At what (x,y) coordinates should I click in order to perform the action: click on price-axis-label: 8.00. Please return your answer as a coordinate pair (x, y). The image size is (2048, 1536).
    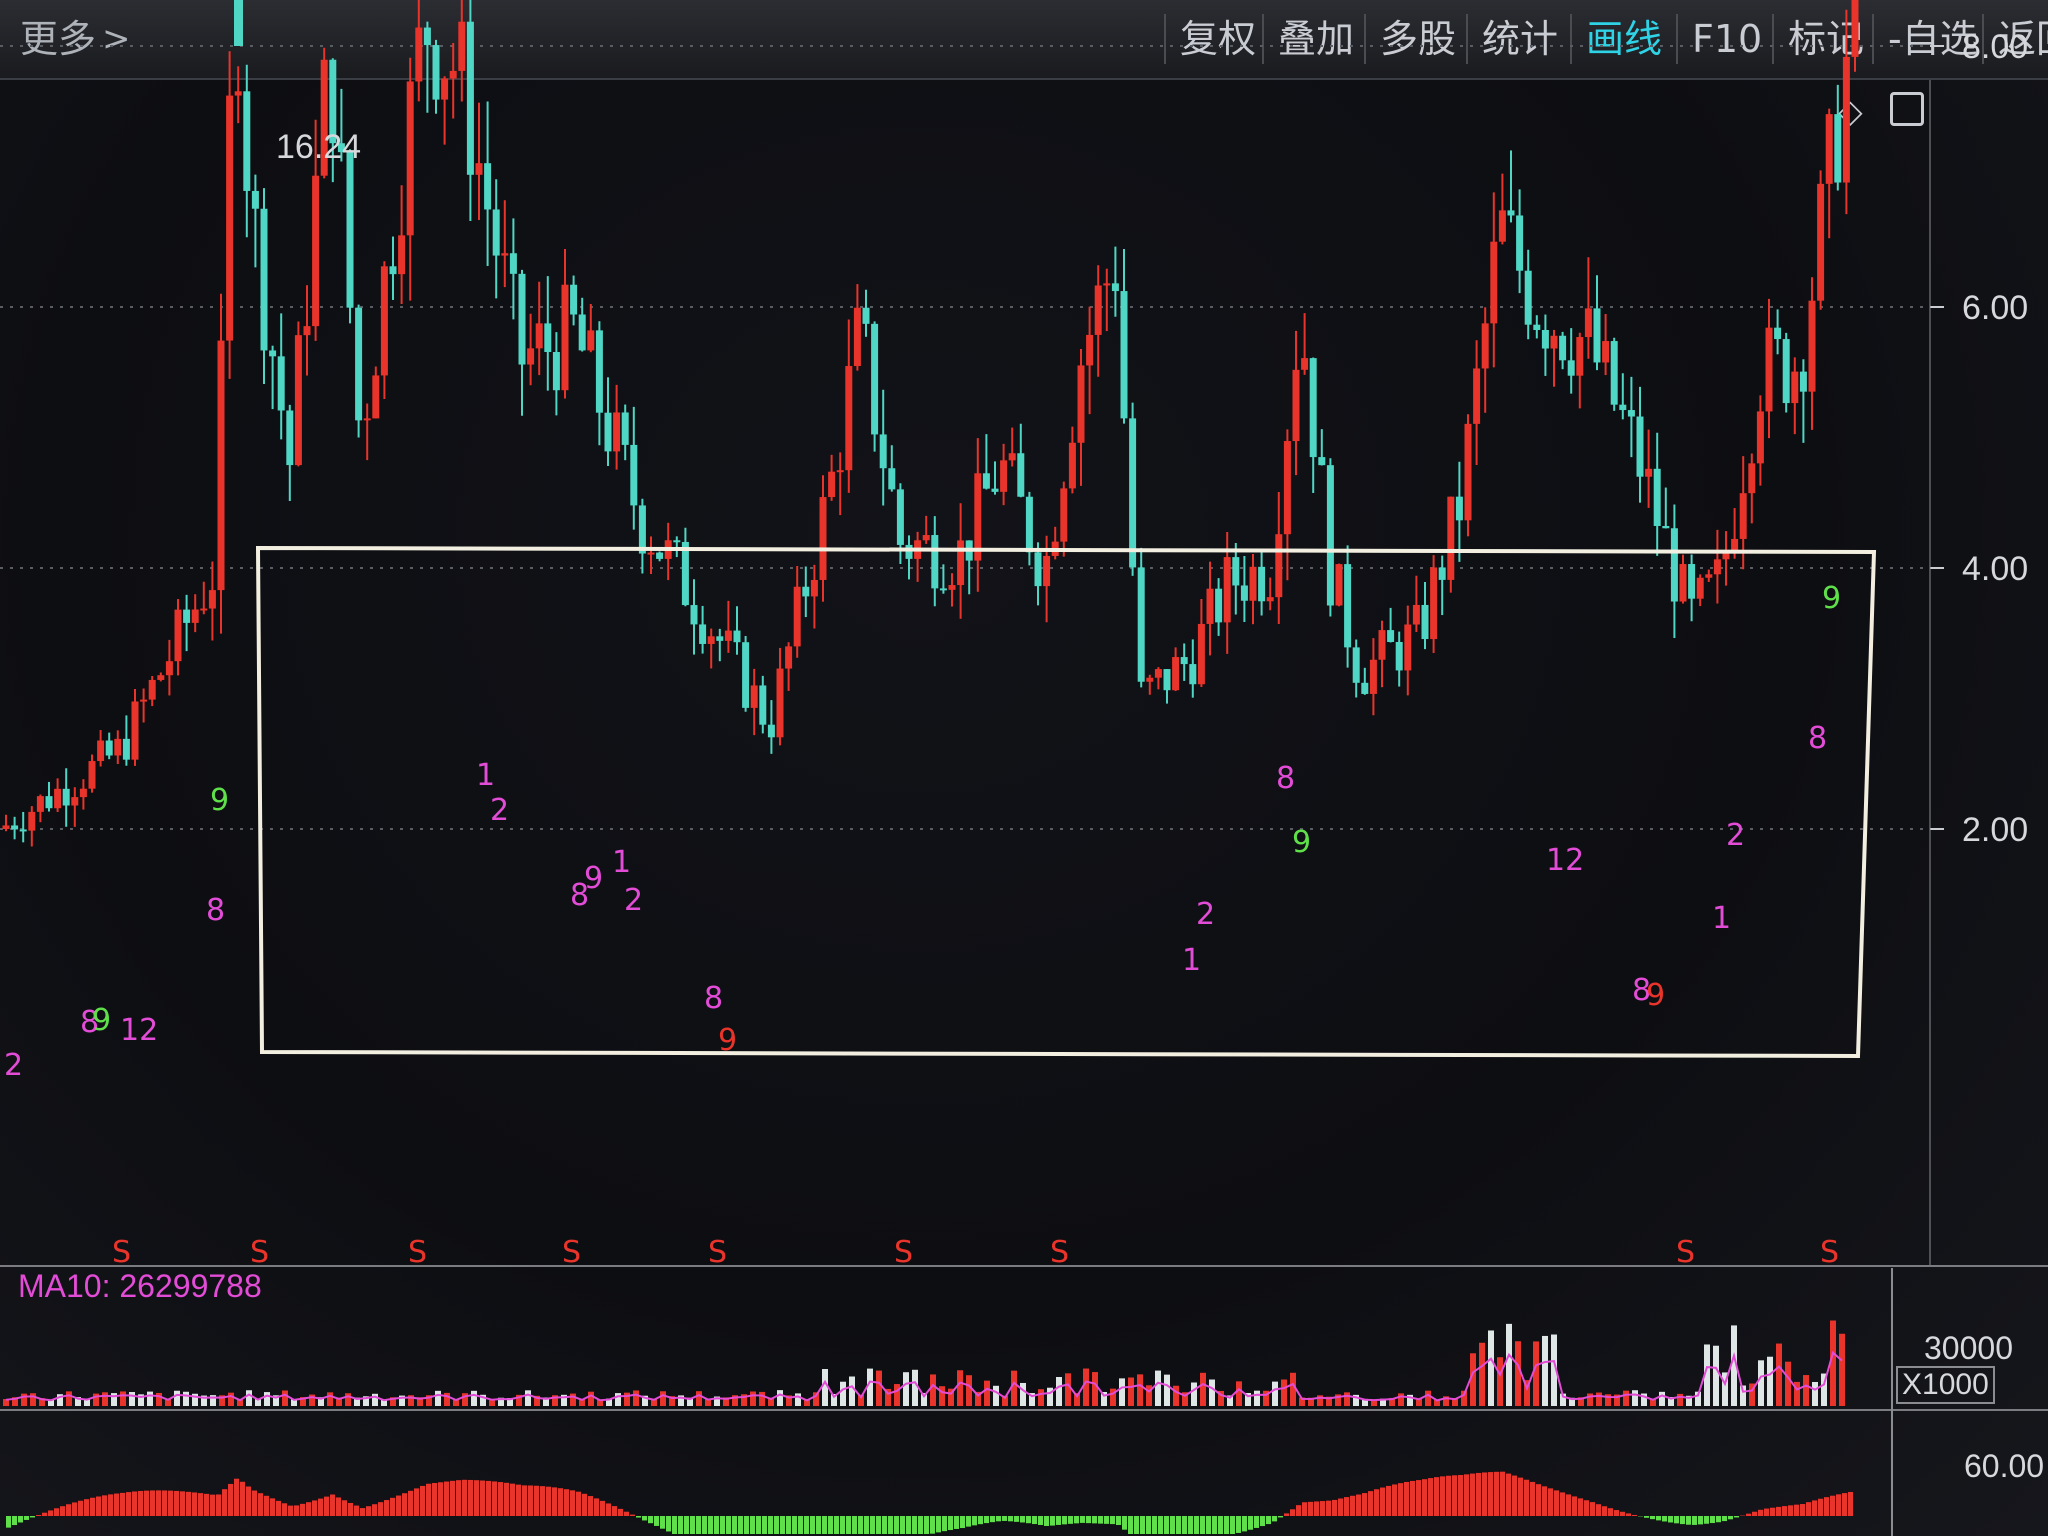
    Looking at the image, I should click on (1995, 47).